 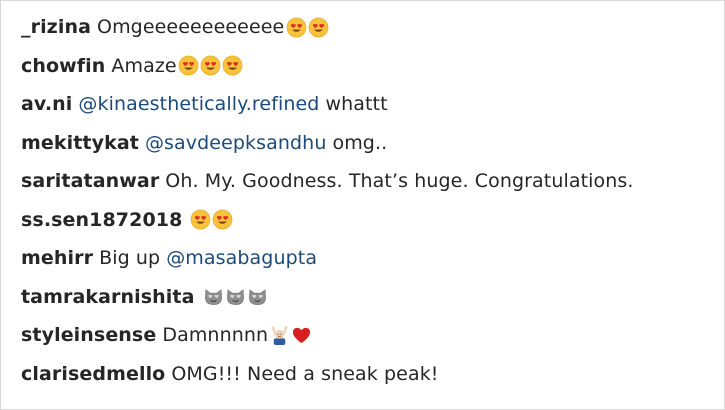 I want to click on comment-username: mehirr, so click(x=57, y=258).